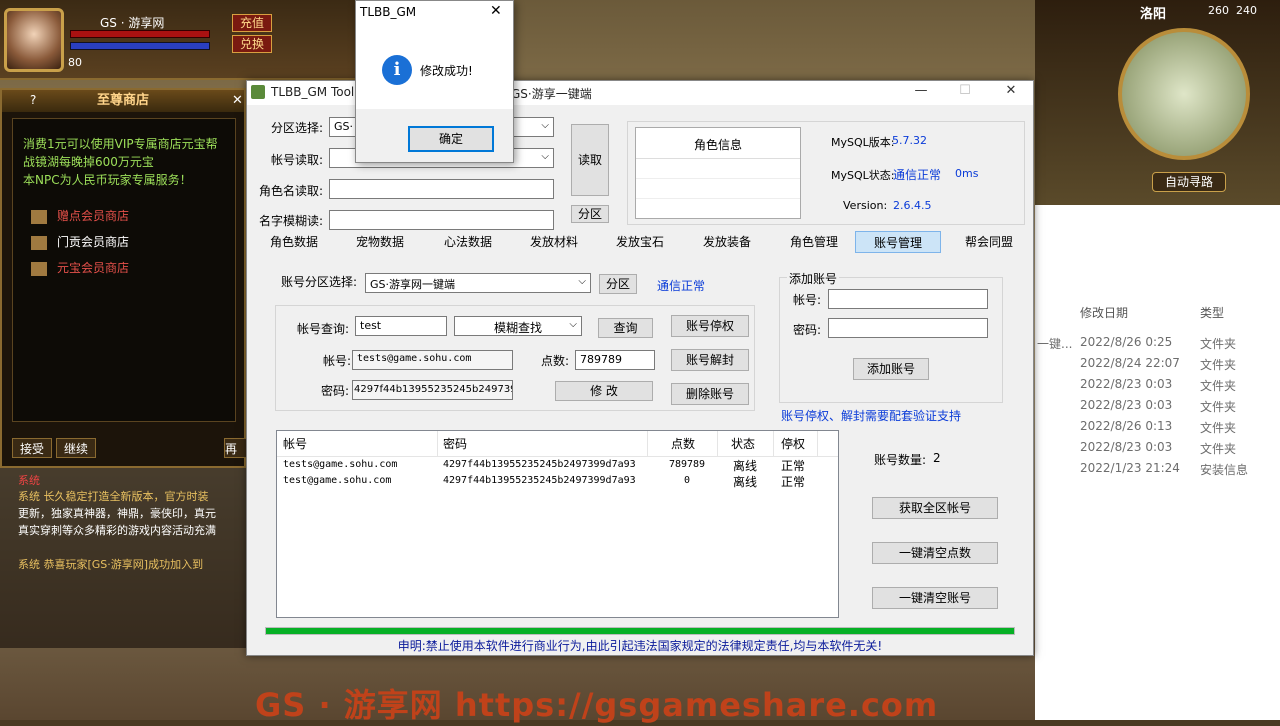 The width and height of the screenshot is (1280, 726). I want to click on get-all-accounts-button: 获取全区帐号, so click(935, 508).